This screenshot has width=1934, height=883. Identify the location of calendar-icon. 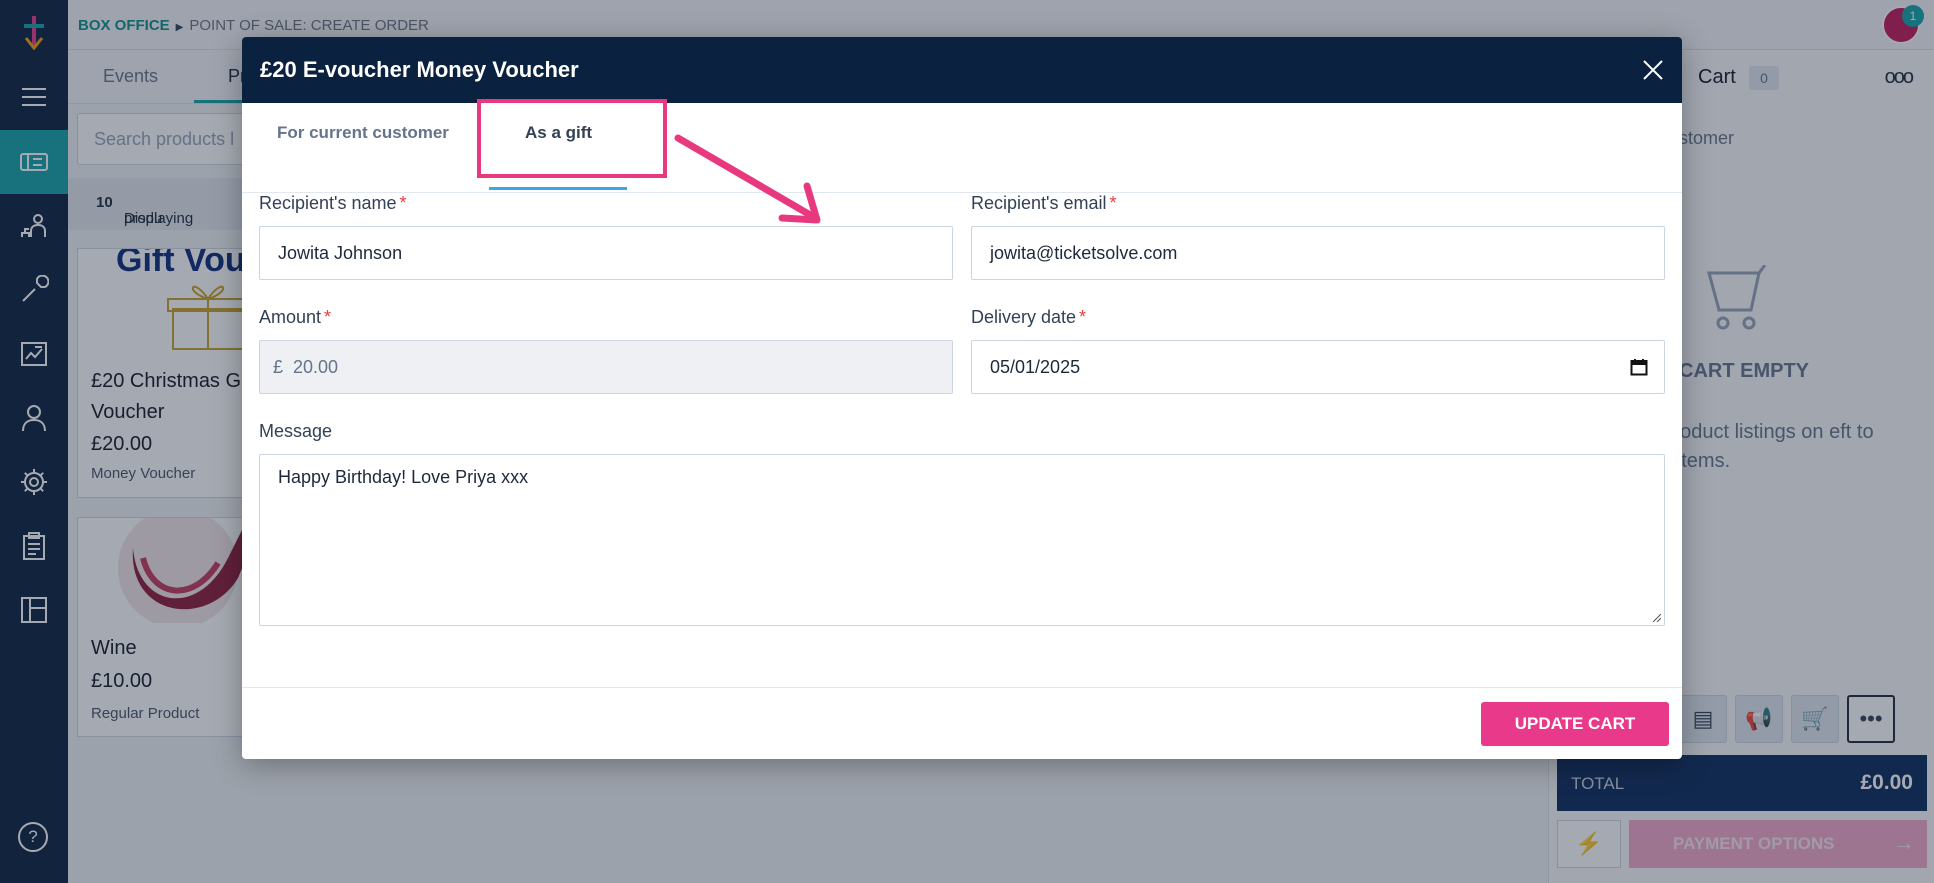
(1639, 367).